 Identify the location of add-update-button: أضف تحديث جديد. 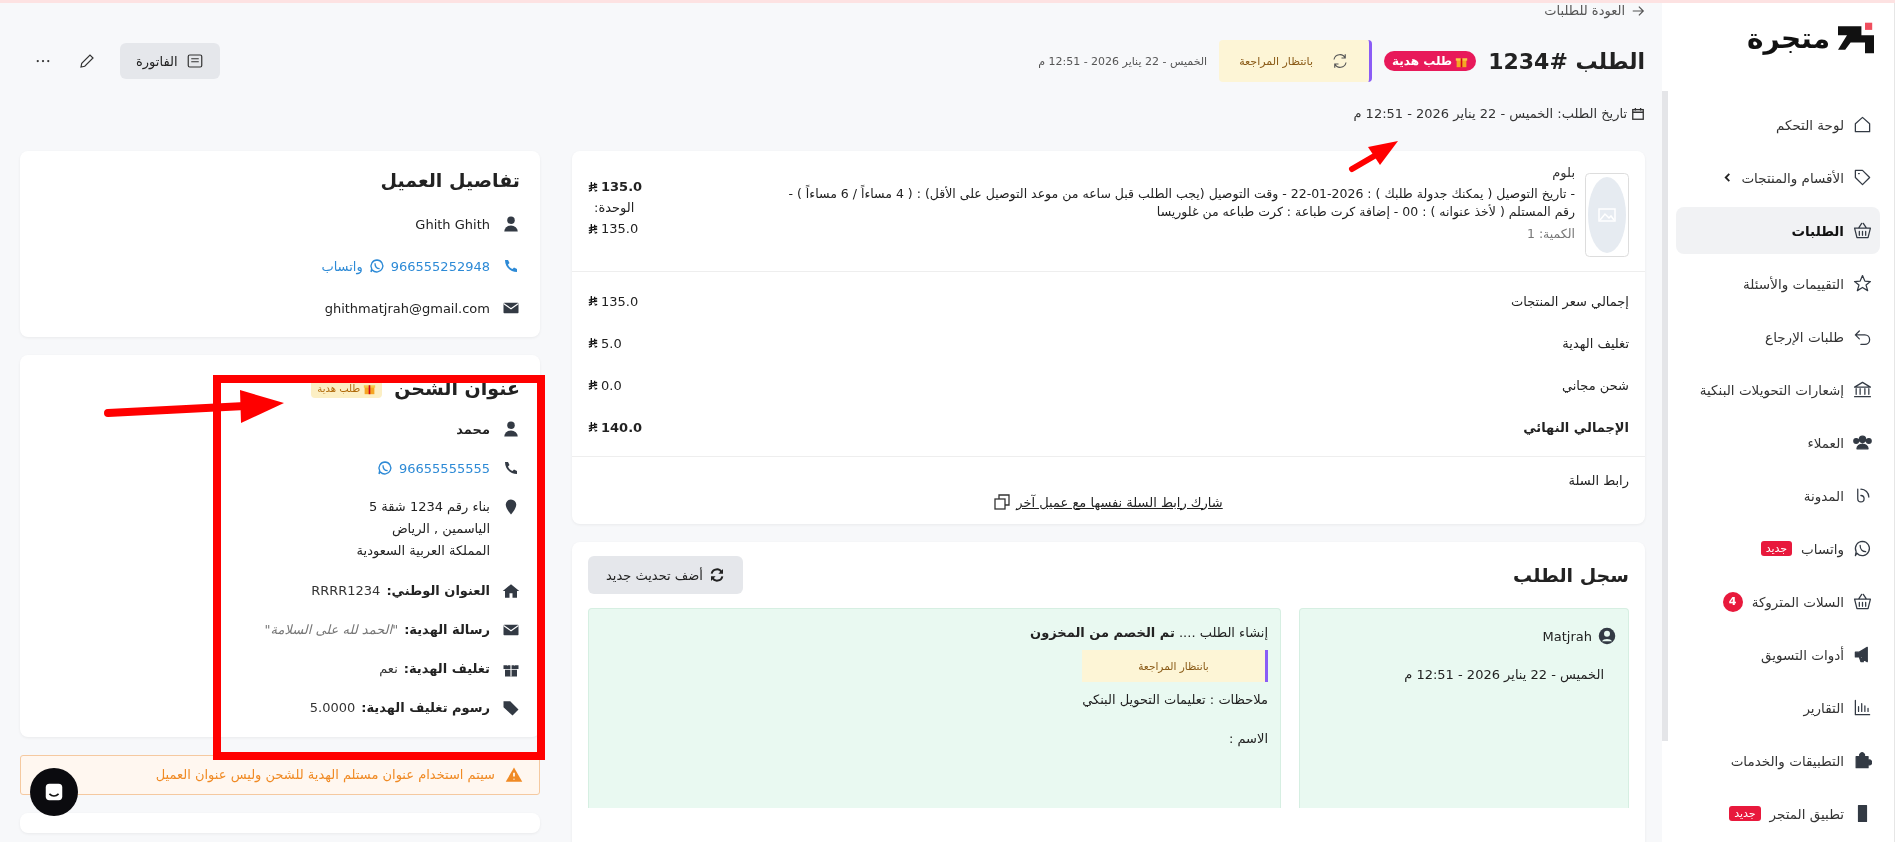
(665, 575).